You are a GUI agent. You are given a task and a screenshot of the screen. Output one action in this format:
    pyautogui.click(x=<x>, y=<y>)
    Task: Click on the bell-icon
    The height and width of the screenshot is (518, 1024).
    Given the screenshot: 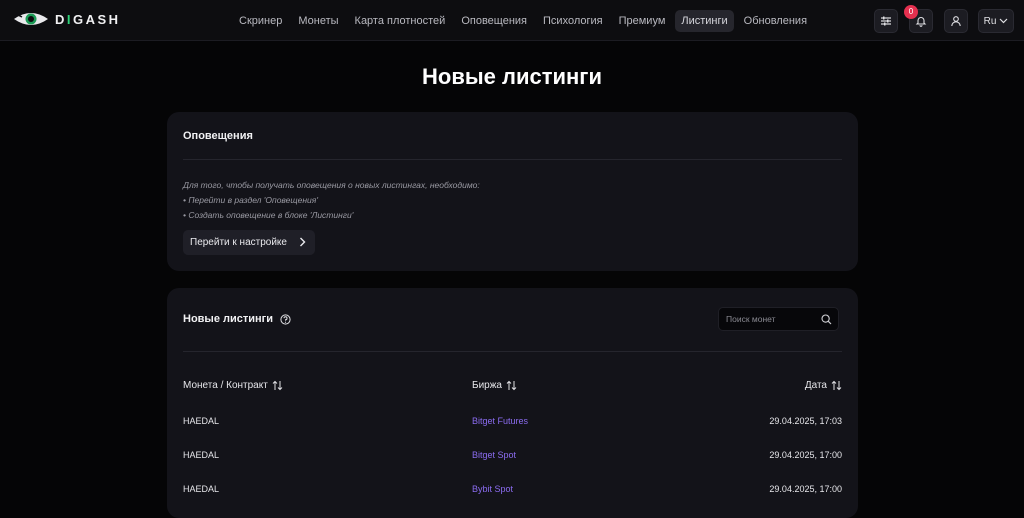 What is the action you would take?
    pyautogui.click(x=921, y=22)
    